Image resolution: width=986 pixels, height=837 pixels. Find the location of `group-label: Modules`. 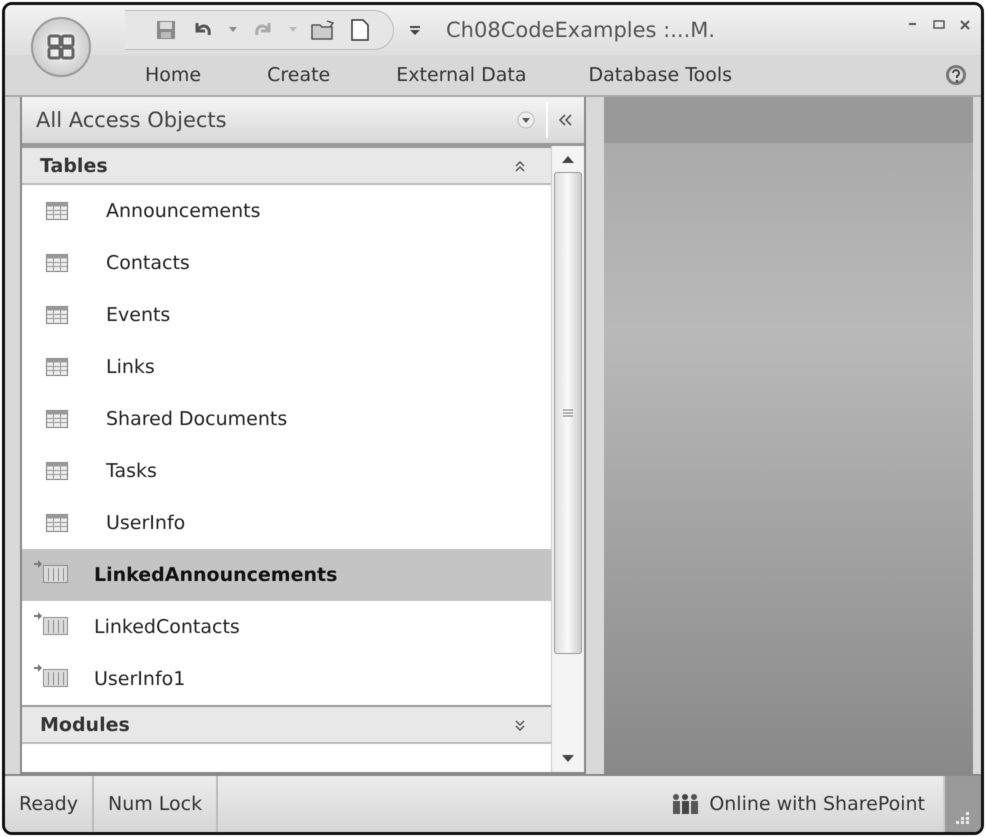

group-label: Modules is located at coordinates (85, 725).